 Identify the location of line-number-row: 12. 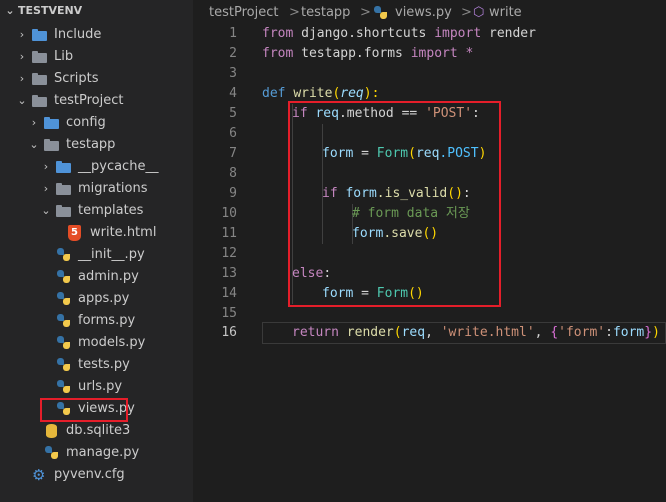
(429, 254).